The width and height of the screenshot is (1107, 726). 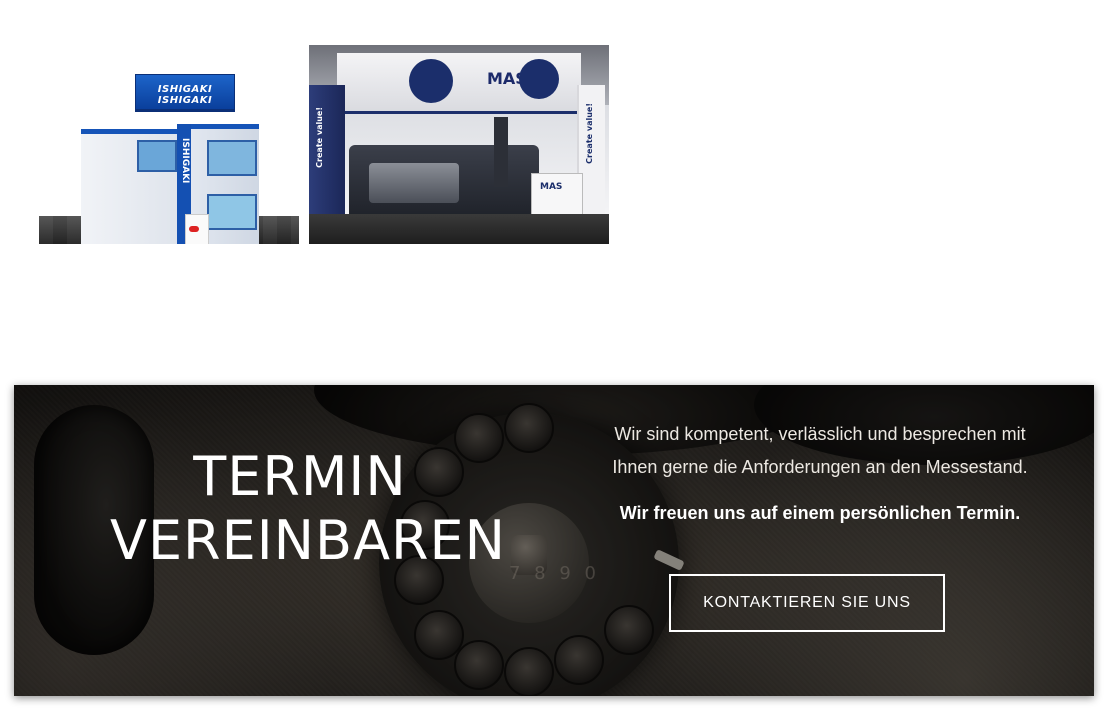 I want to click on booth-hanging-sign: ISHIGAKI ISHIGAKI, so click(x=185, y=92).